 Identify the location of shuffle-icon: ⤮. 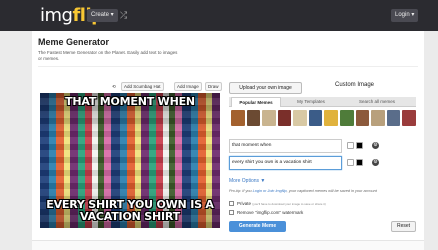
(123, 15).